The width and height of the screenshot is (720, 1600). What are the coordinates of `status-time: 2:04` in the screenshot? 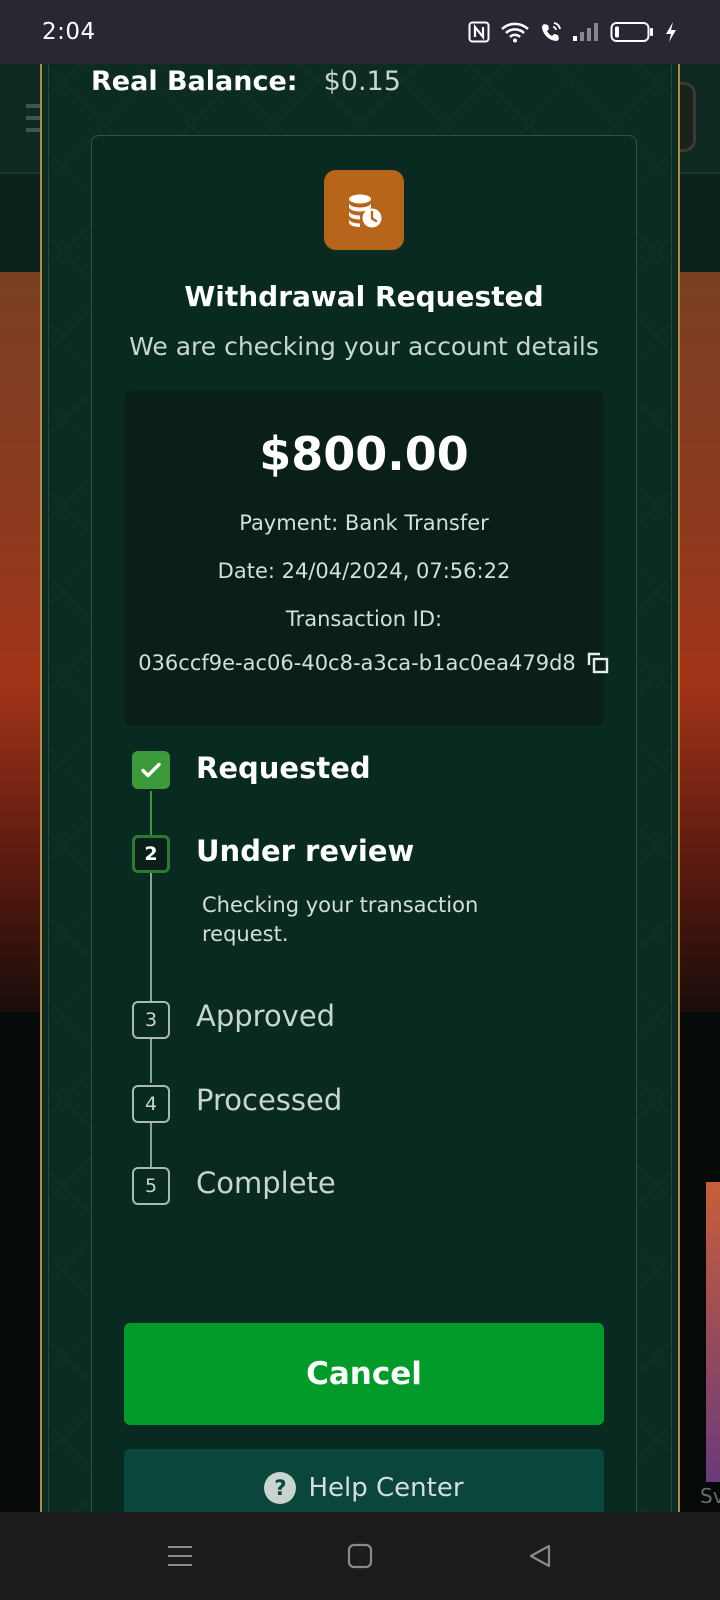 It's located at (69, 32).